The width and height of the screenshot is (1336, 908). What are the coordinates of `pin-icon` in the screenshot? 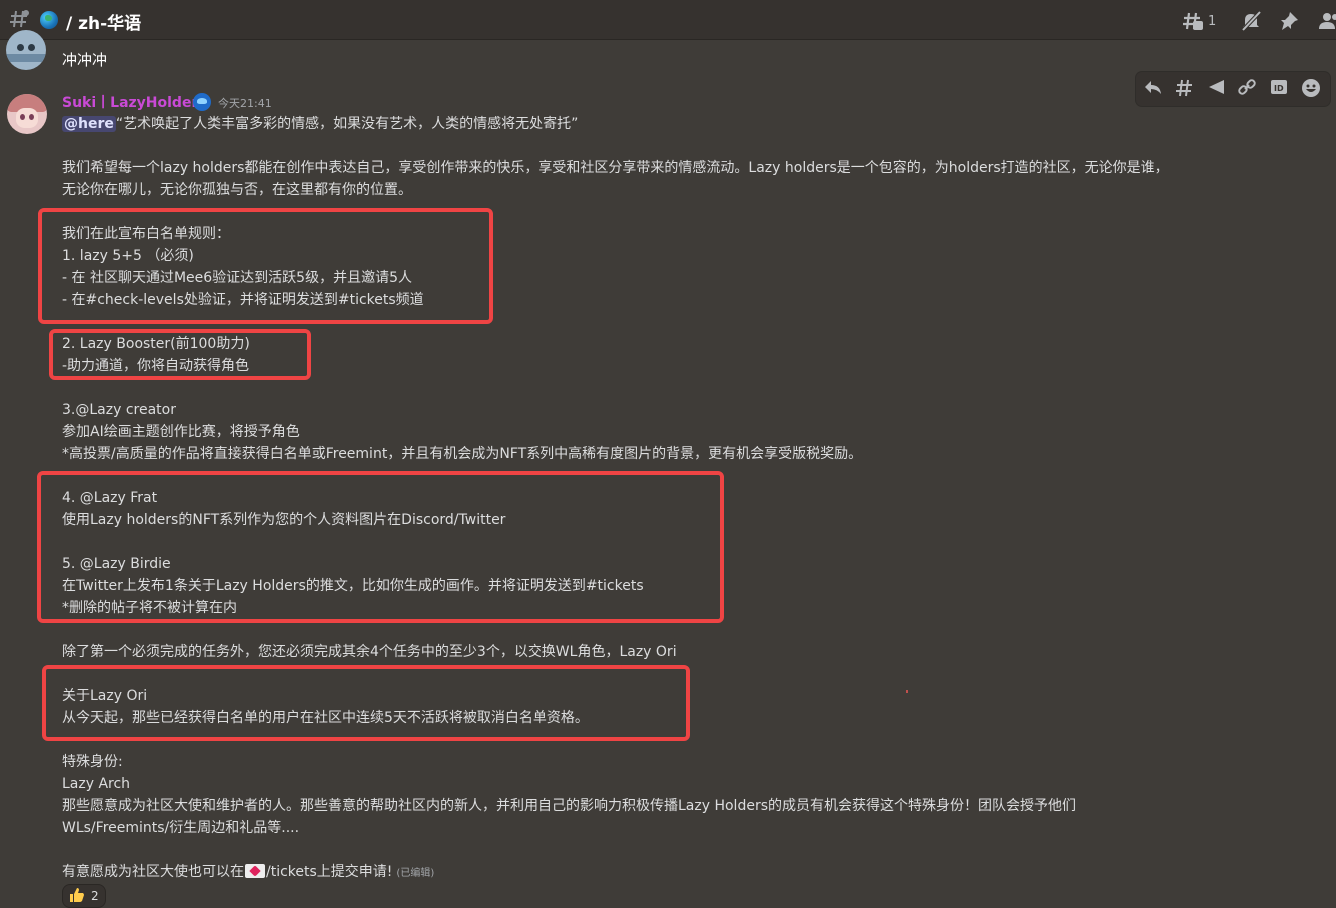 It's located at (1289, 24).